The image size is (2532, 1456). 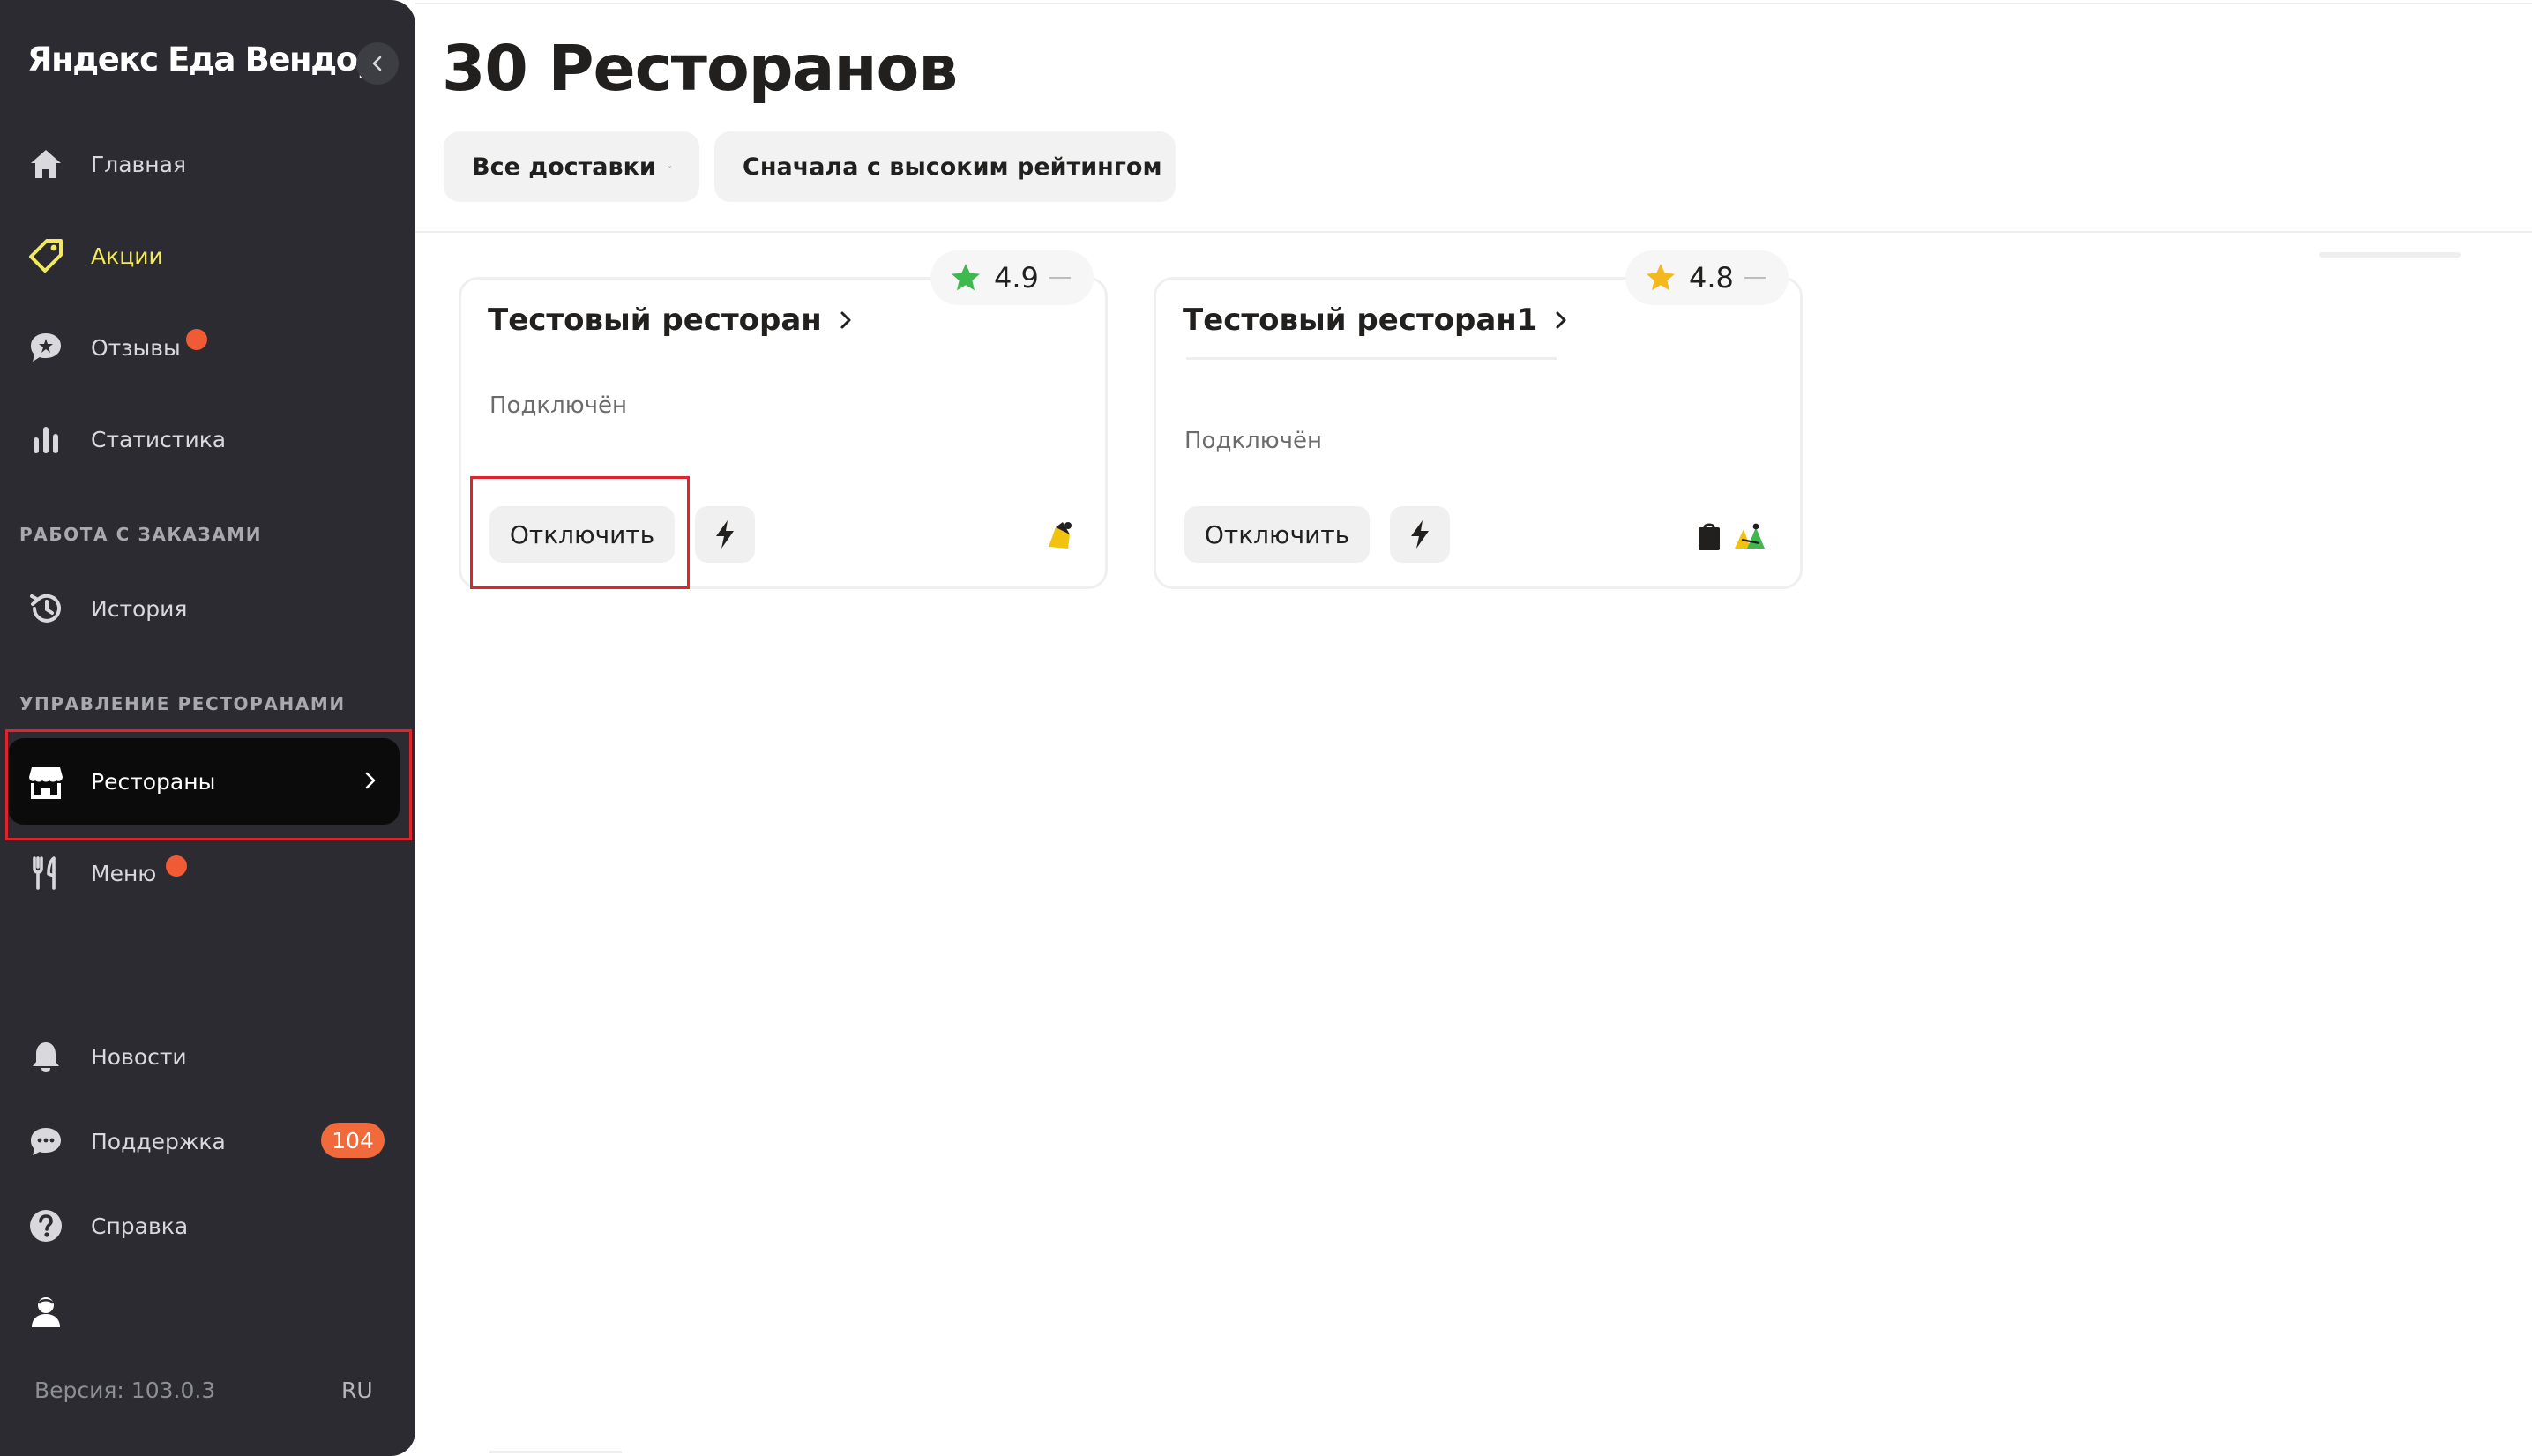 What do you see at coordinates (46, 347) in the screenshot?
I see `review-star-icon` at bounding box center [46, 347].